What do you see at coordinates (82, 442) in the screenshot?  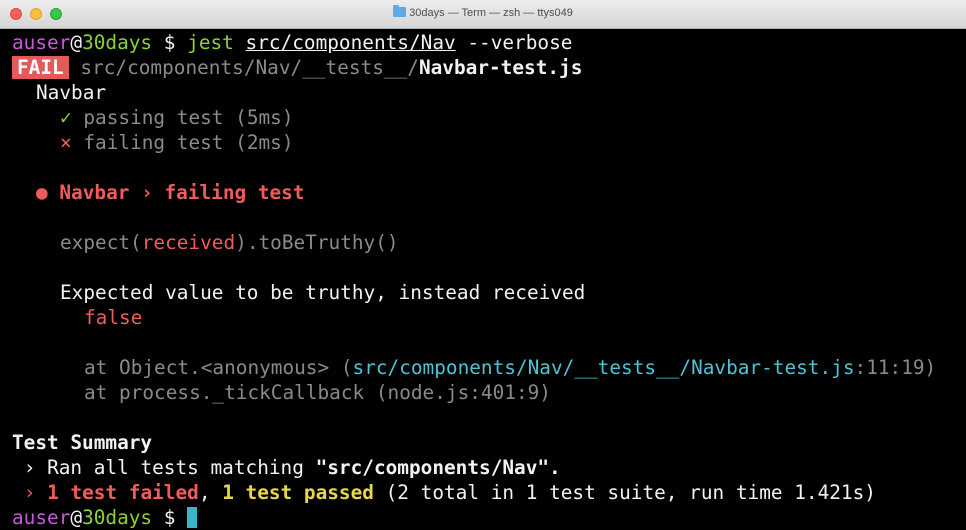 I see `summary-heading: Test Summary` at bounding box center [82, 442].